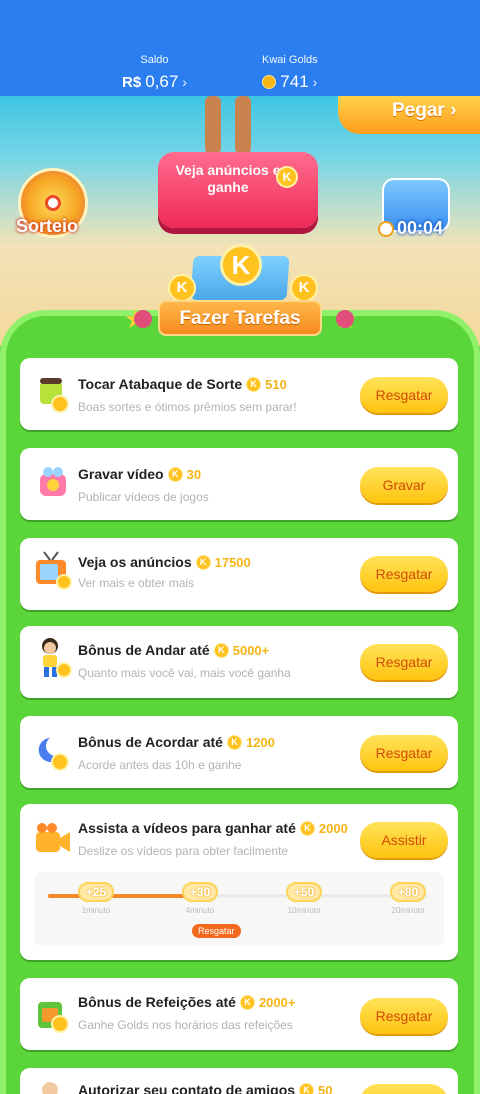  Describe the element at coordinates (143, 497) in the screenshot. I see `task-subtitle: Publicar vídeos de jogos` at that location.